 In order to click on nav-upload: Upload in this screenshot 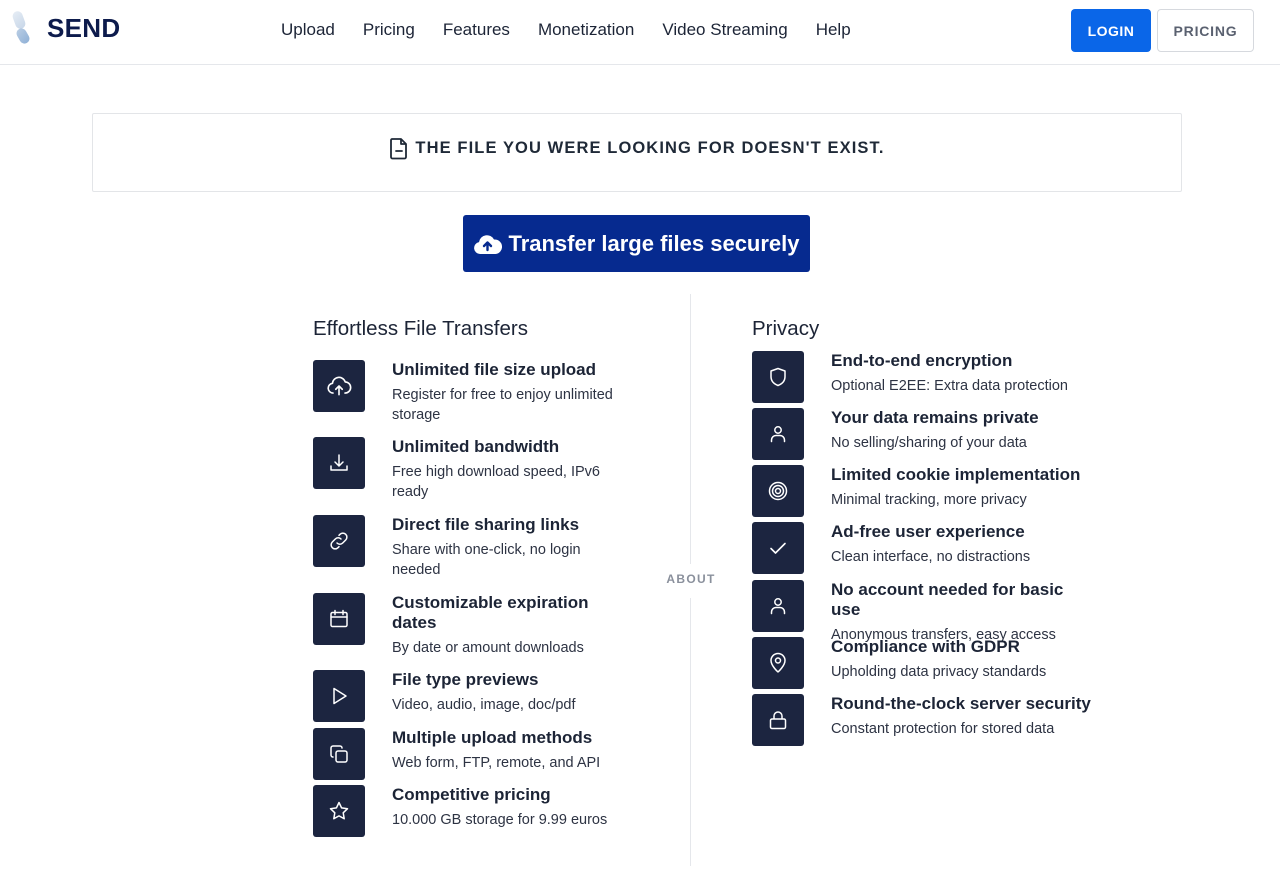, I will do `click(308, 30)`.